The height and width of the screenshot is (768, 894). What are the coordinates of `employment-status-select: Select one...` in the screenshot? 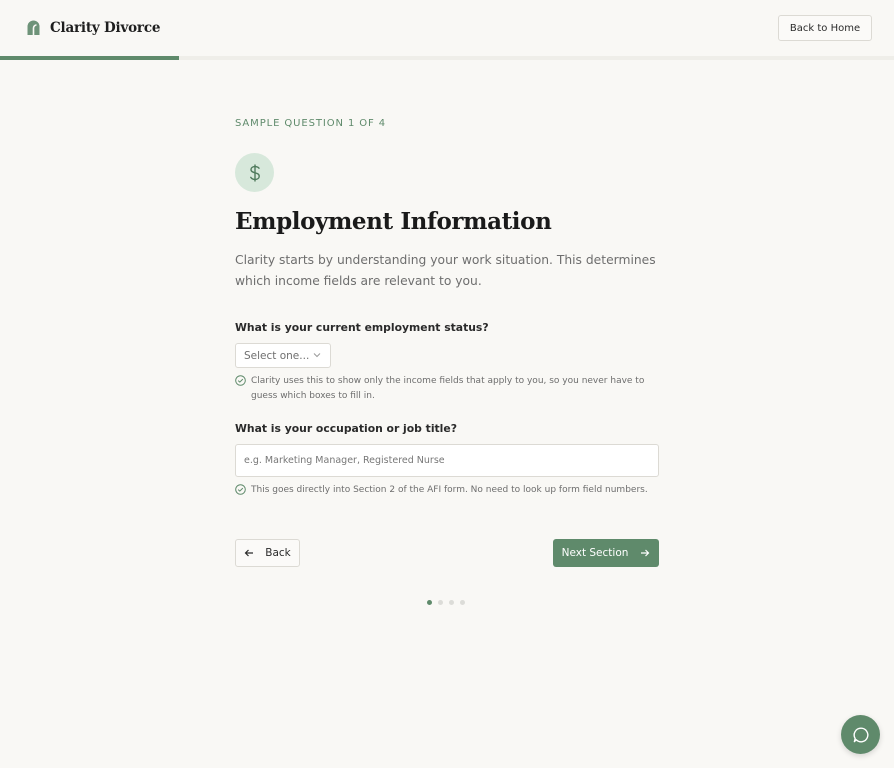 It's located at (283, 355).